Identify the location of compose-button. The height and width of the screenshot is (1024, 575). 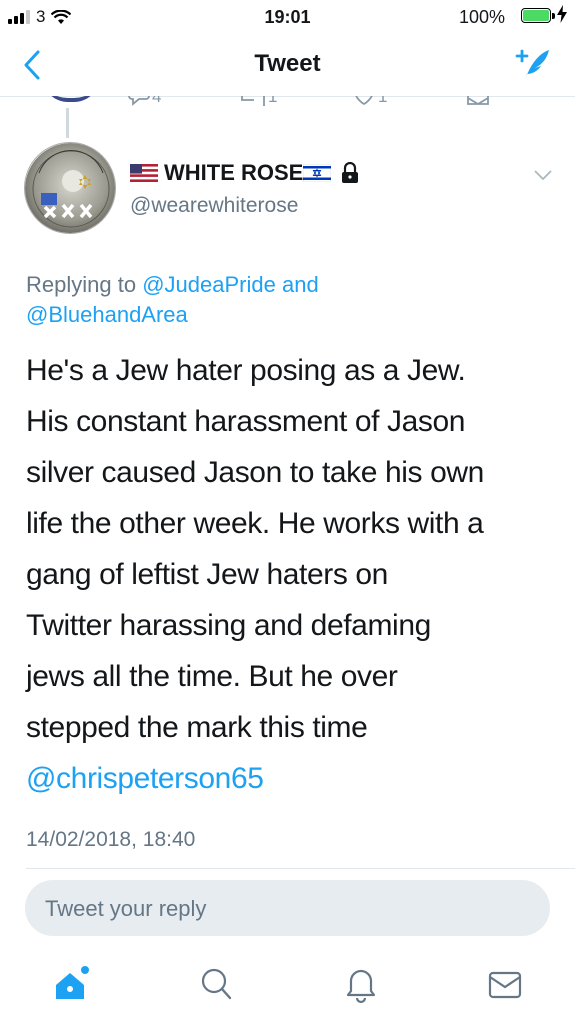
(533, 66).